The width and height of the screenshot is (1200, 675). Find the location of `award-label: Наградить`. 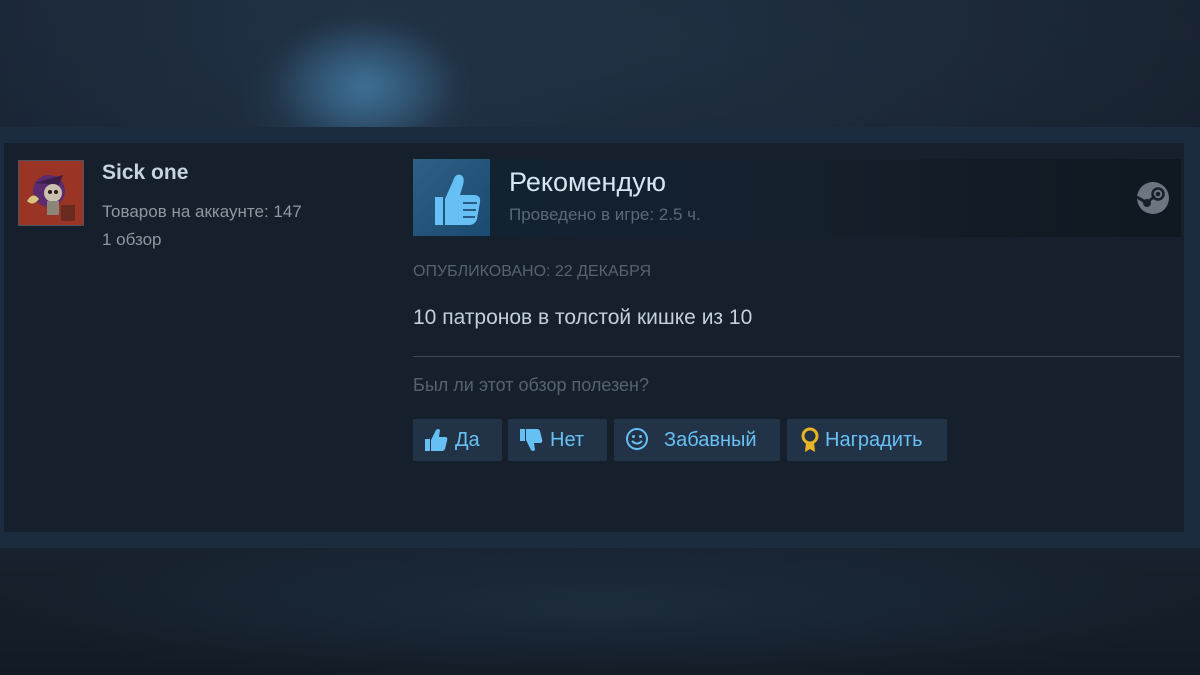

award-label: Наградить is located at coordinates (874, 439).